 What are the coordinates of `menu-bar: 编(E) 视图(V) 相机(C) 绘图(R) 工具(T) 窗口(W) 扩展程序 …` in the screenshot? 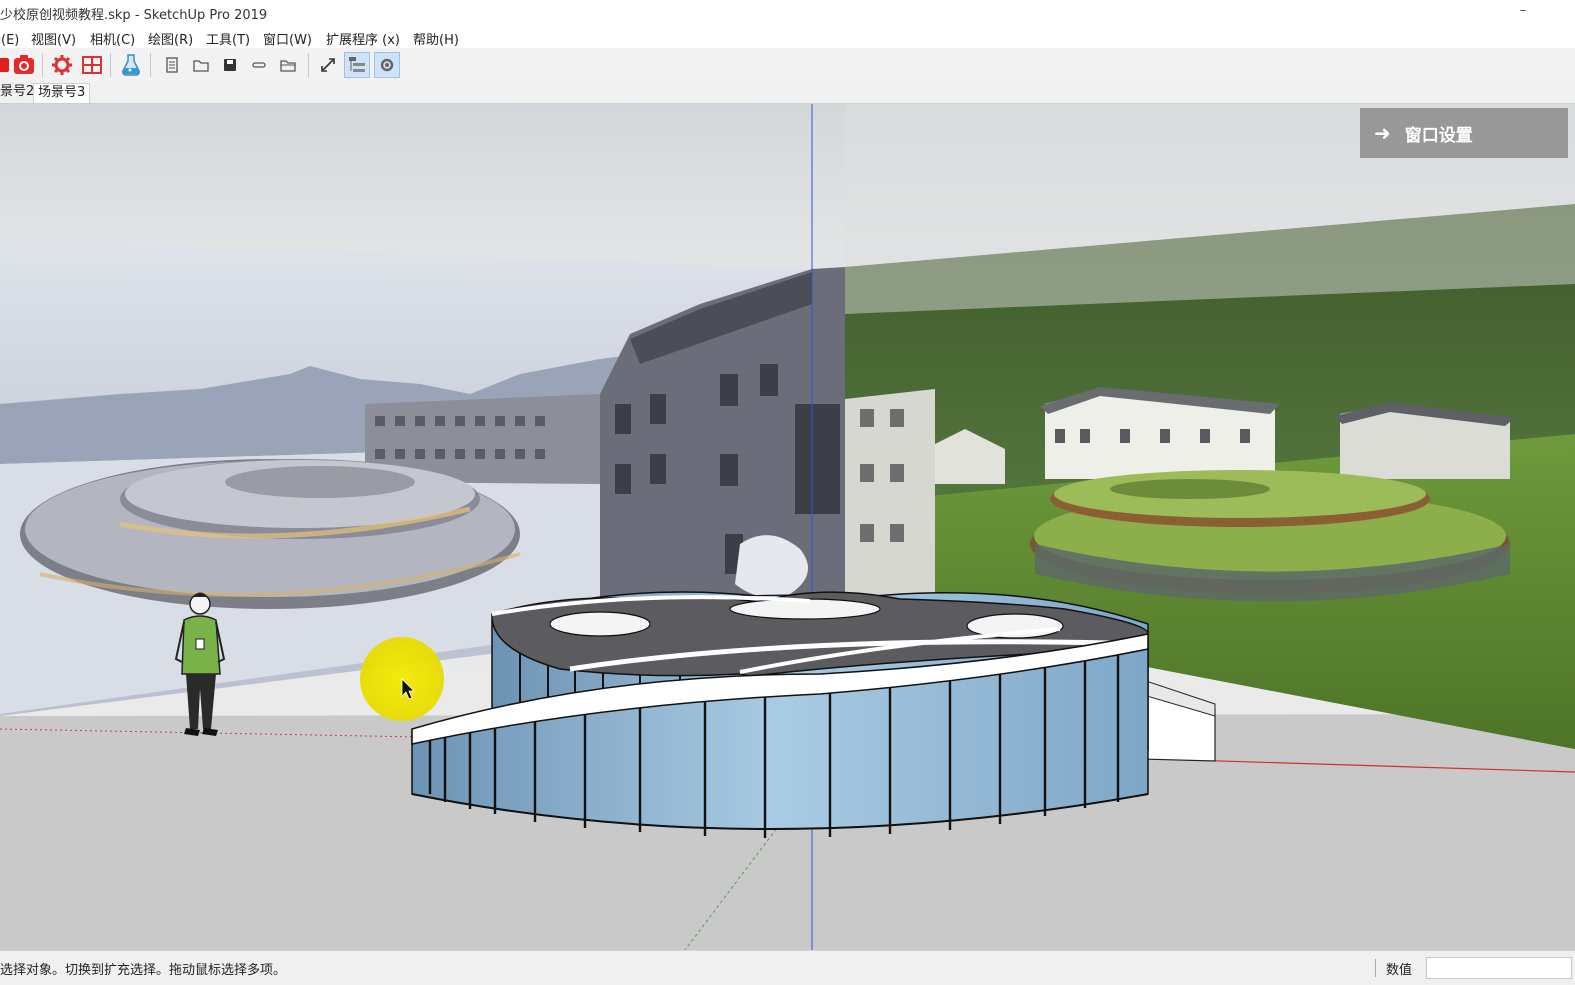 It's located at (787, 37).